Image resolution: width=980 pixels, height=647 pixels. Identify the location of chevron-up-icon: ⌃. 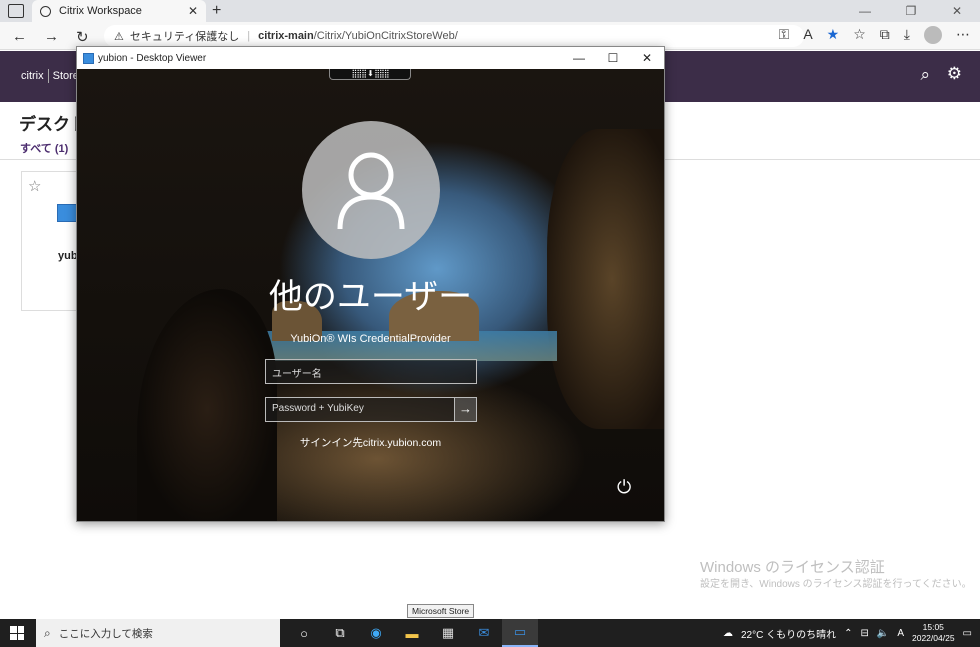
(848, 633).